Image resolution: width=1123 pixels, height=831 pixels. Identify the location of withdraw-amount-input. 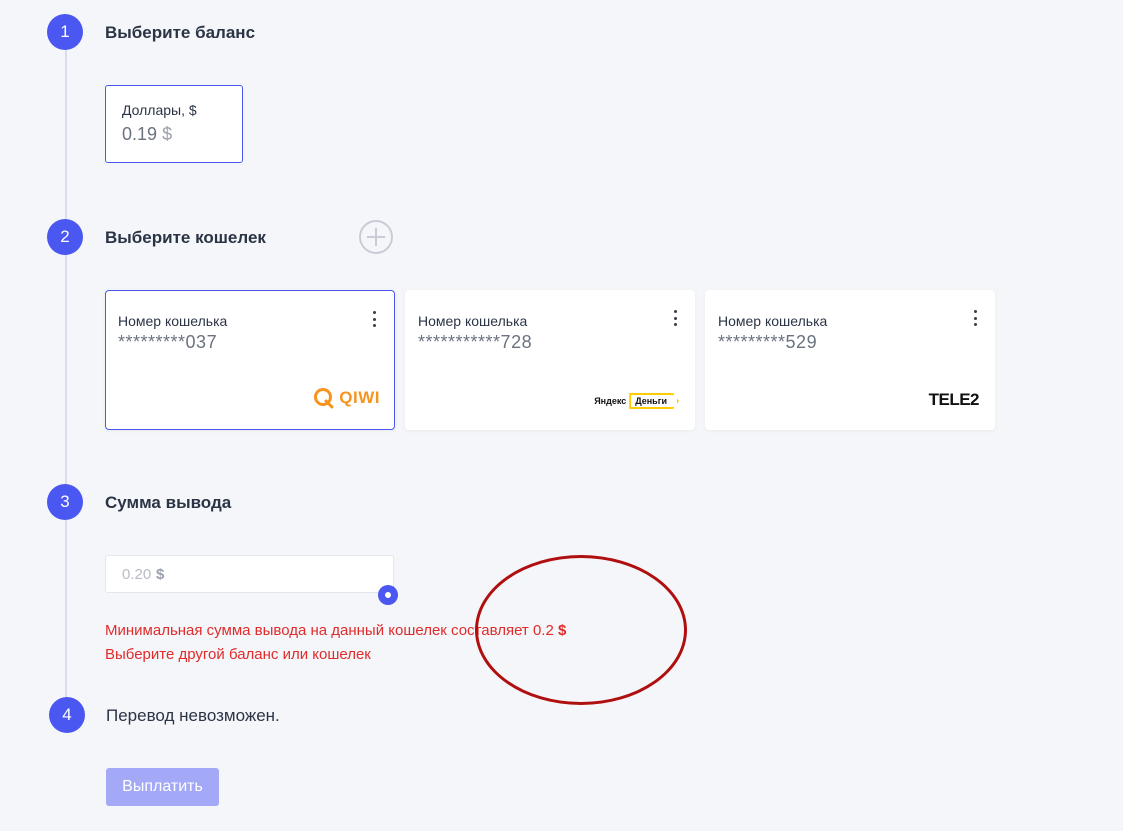
(139, 574).